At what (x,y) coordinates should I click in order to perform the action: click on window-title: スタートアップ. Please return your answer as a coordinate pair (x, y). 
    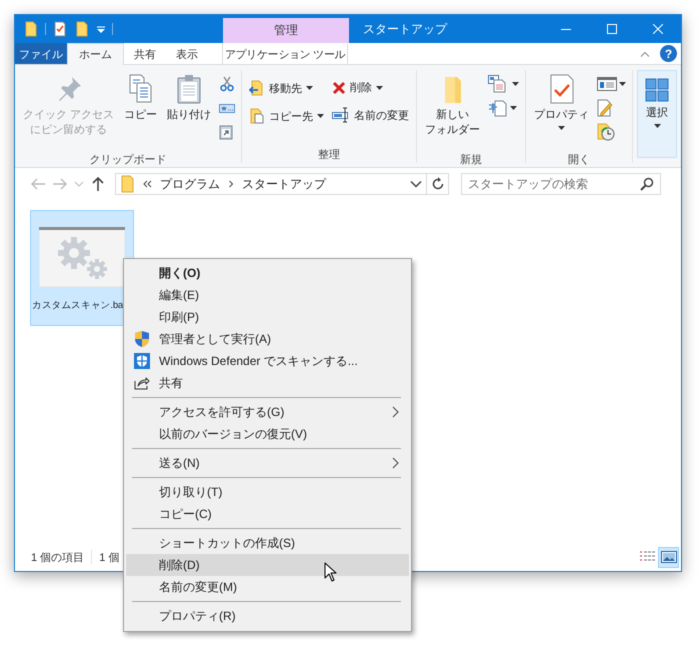
    Looking at the image, I should click on (405, 29).